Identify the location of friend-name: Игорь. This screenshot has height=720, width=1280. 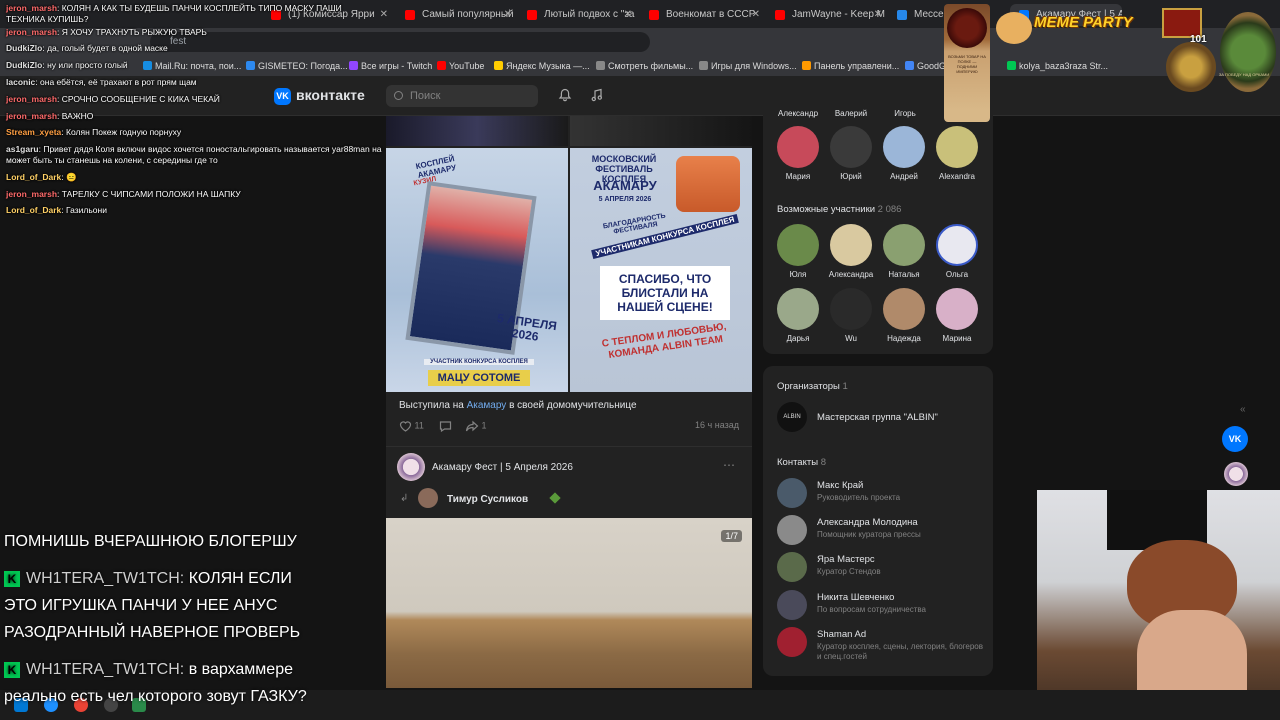
(905, 113).